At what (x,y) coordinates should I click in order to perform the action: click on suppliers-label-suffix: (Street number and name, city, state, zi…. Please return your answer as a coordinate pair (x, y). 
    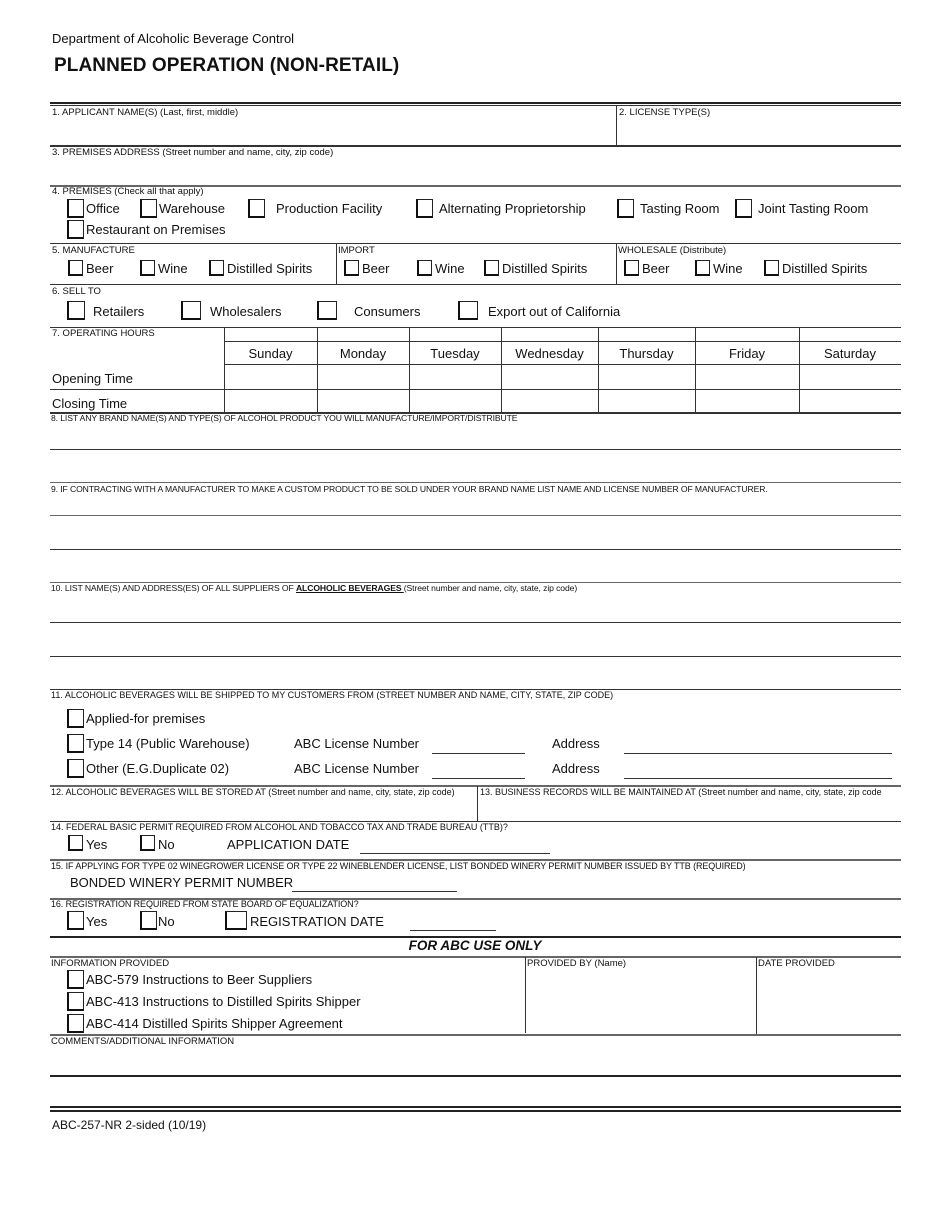
    Looking at the image, I should click on (490, 588).